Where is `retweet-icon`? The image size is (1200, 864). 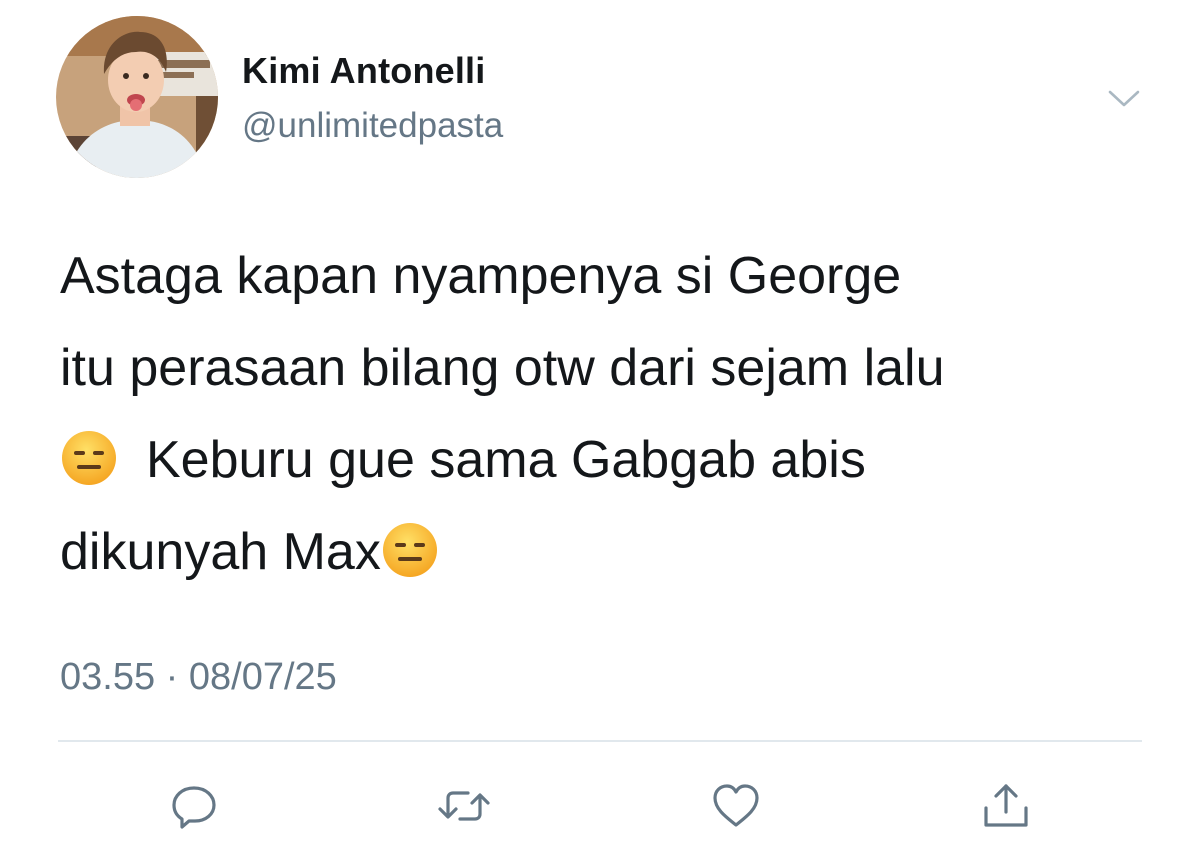
retweet-icon is located at coordinates (464, 806).